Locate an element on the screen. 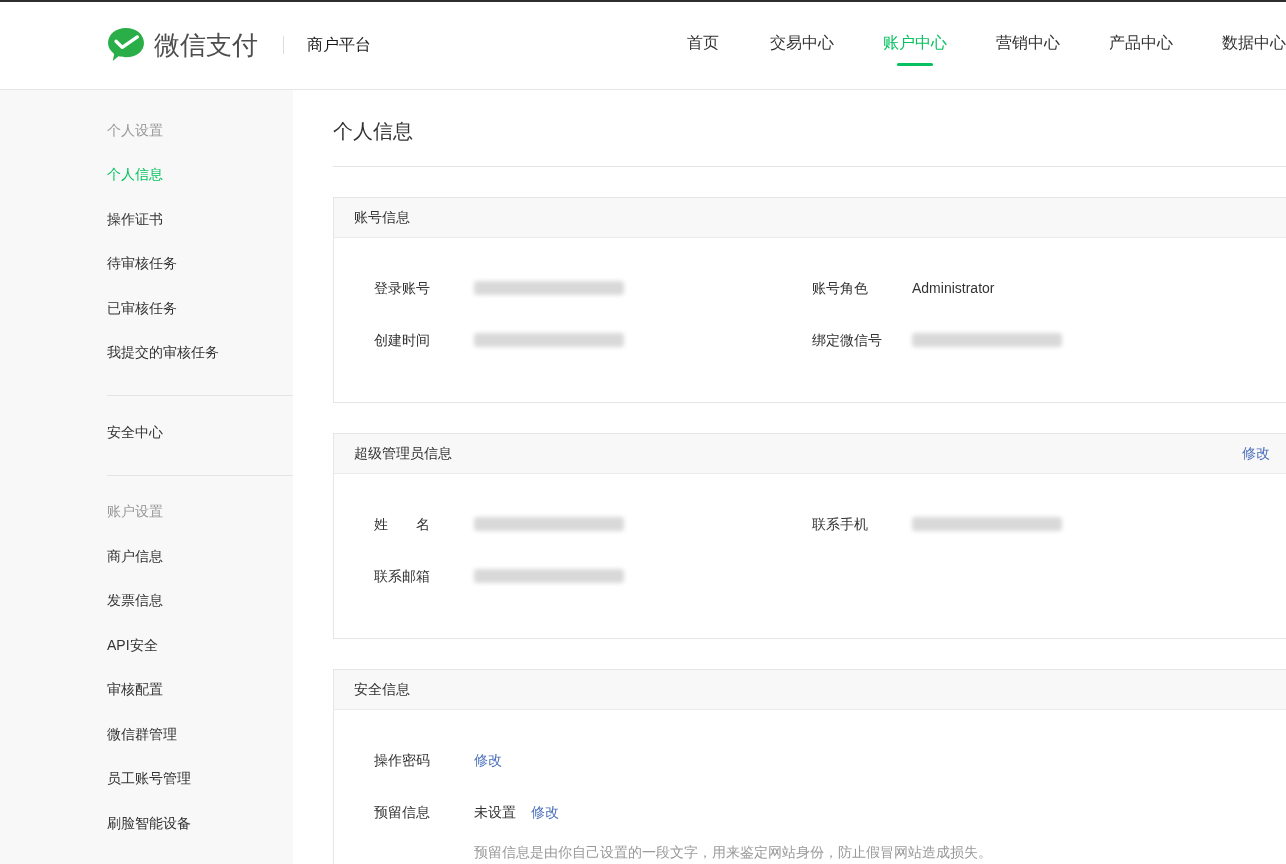 The width and height of the screenshot is (1286, 864). sidebar-item: 员工账号管理 is located at coordinates (149, 779).